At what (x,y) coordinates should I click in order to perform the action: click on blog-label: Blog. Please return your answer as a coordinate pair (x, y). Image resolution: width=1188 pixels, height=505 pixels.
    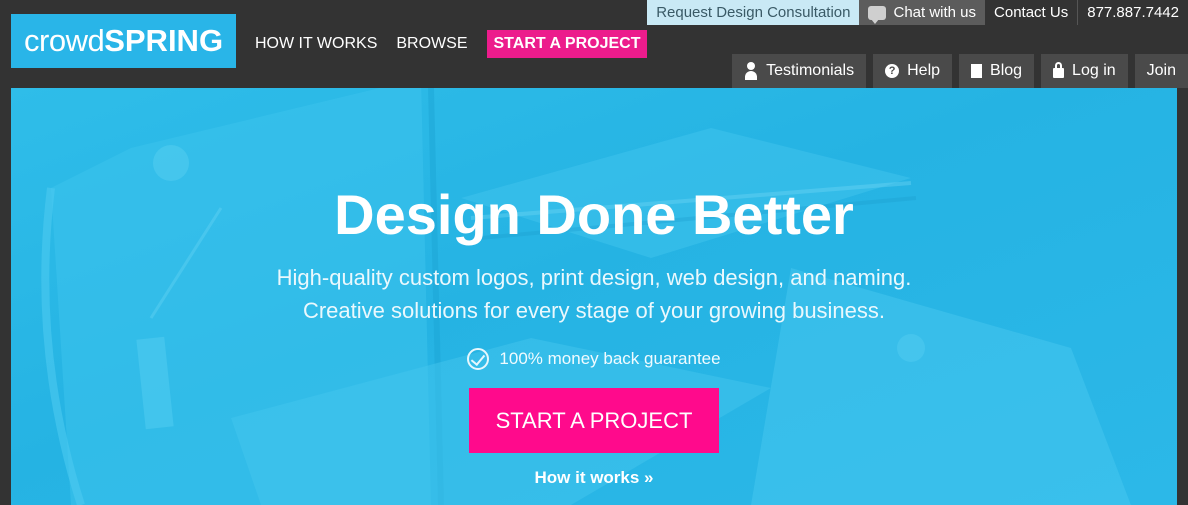
    Looking at the image, I should click on (1006, 70).